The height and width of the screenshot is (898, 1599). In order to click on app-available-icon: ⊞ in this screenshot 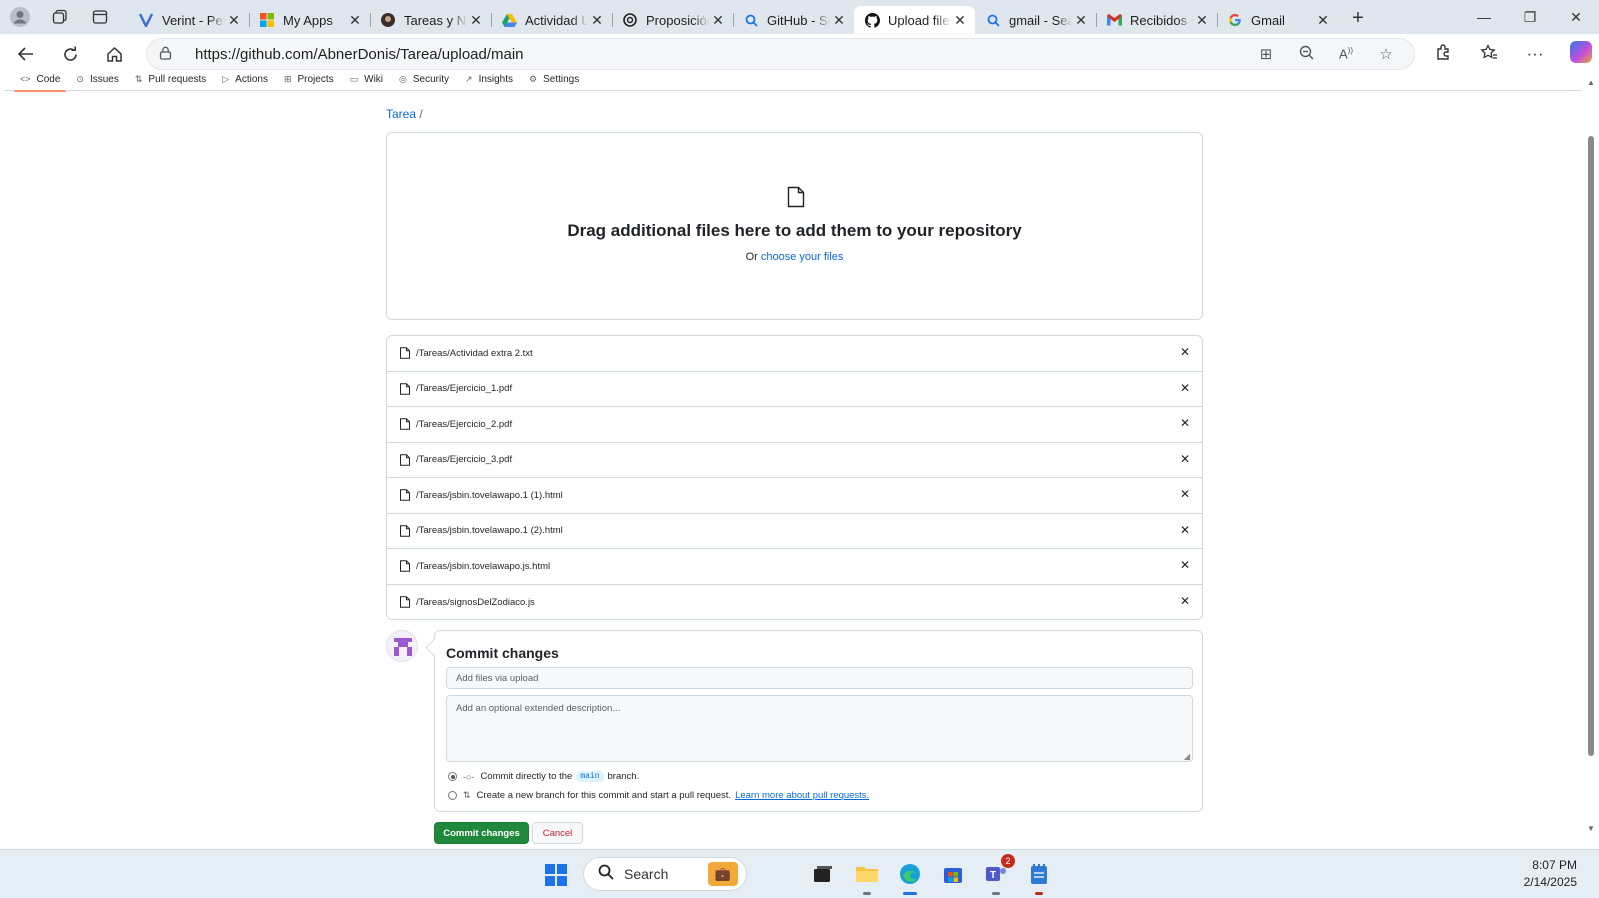, I will do `click(1266, 54)`.